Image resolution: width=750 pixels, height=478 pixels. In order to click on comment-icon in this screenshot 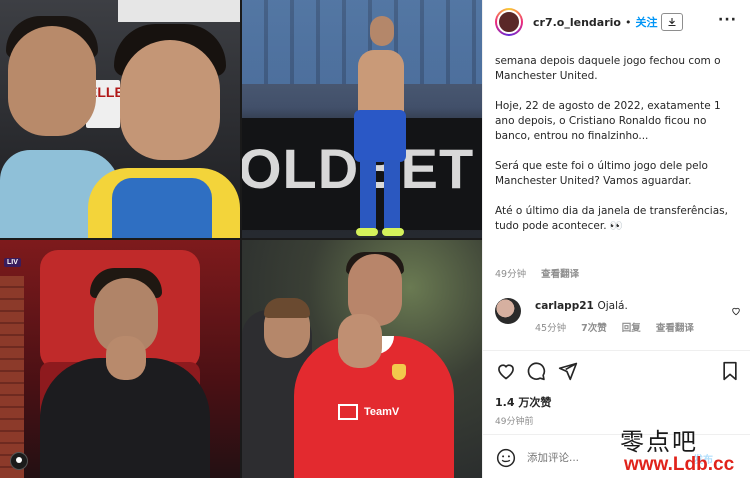, I will do `click(536, 371)`.